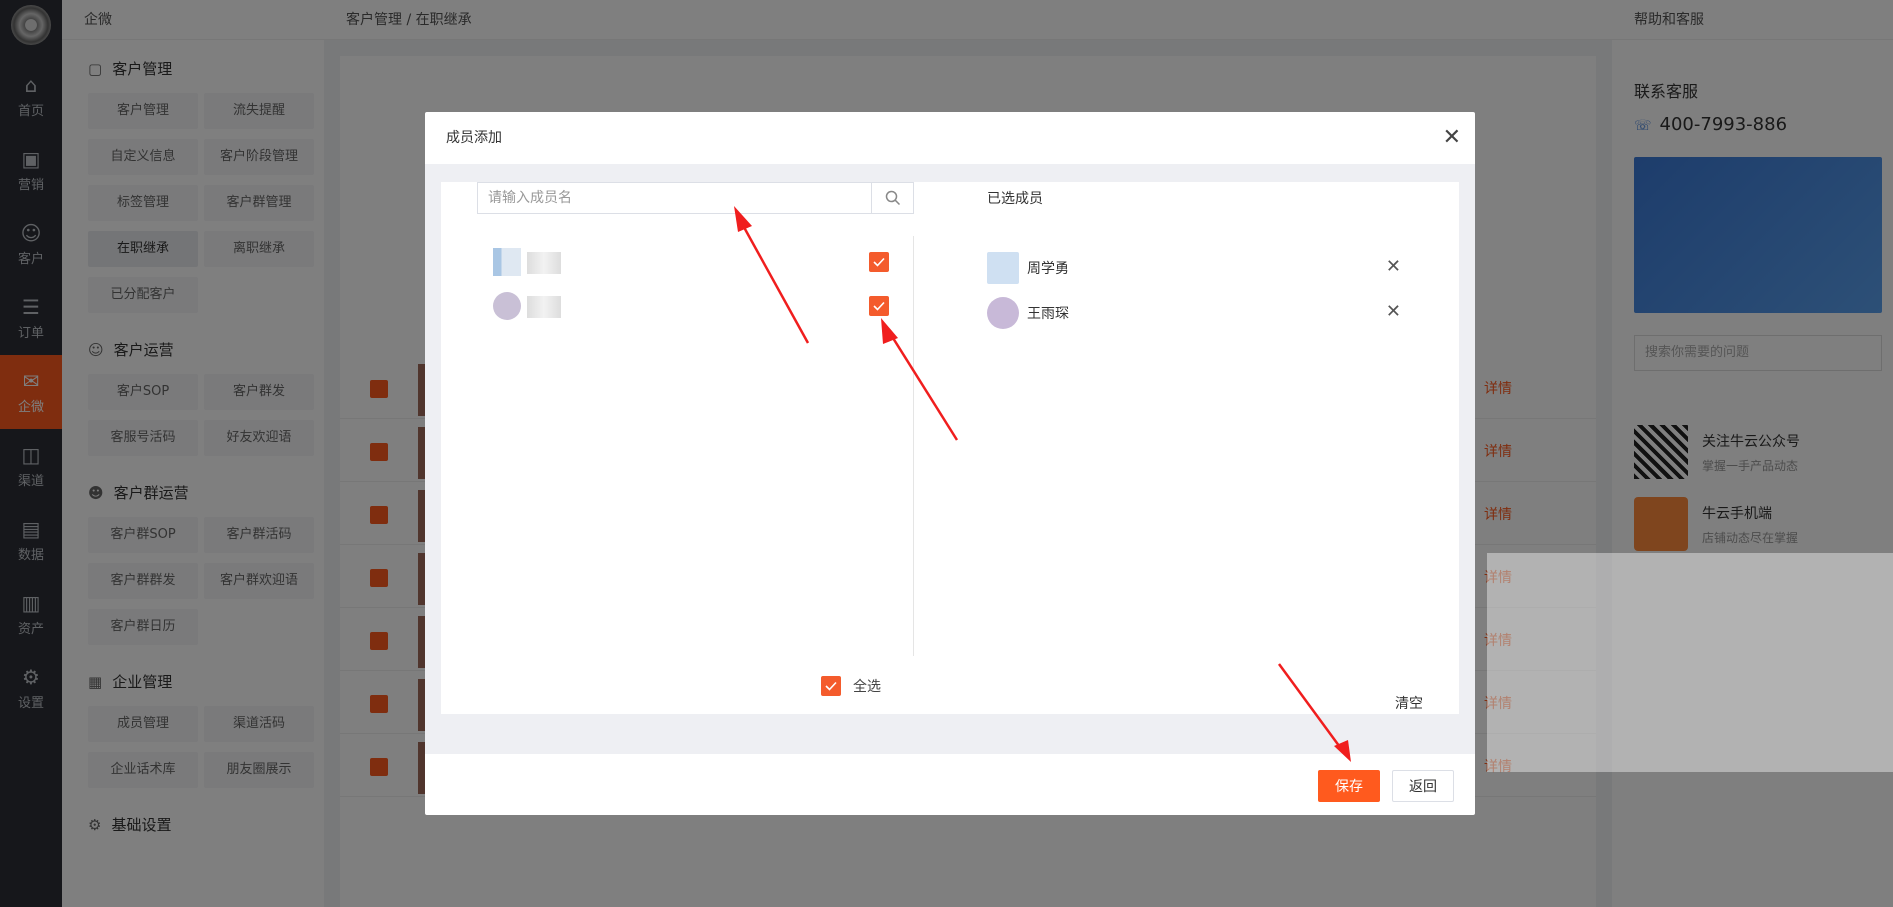 This screenshot has width=1893, height=907. I want to click on selected-member-list: 周学勇 ✕ 王雨琛 ✕, so click(1207, 297).